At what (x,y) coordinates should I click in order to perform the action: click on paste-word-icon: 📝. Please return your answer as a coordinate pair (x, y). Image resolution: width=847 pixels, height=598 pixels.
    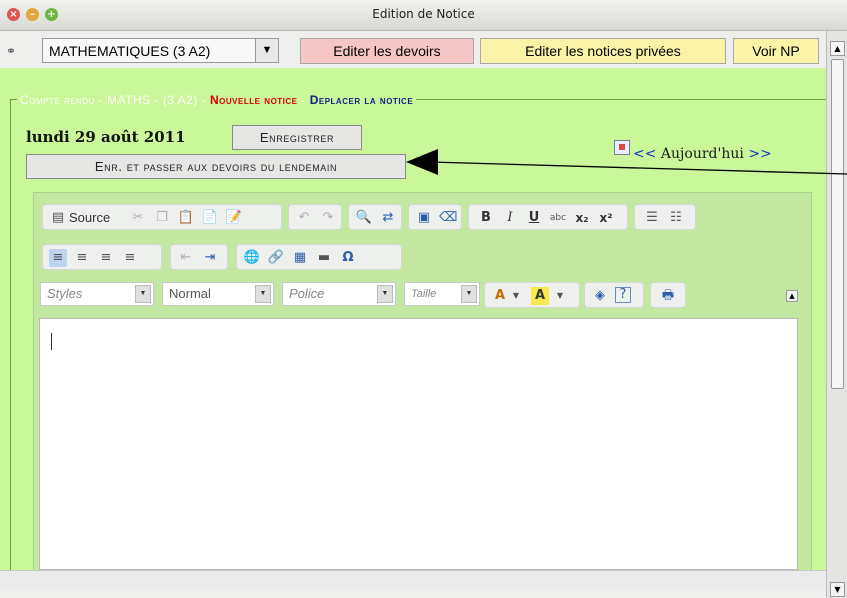
    Looking at the image, I should click on (234, 218).